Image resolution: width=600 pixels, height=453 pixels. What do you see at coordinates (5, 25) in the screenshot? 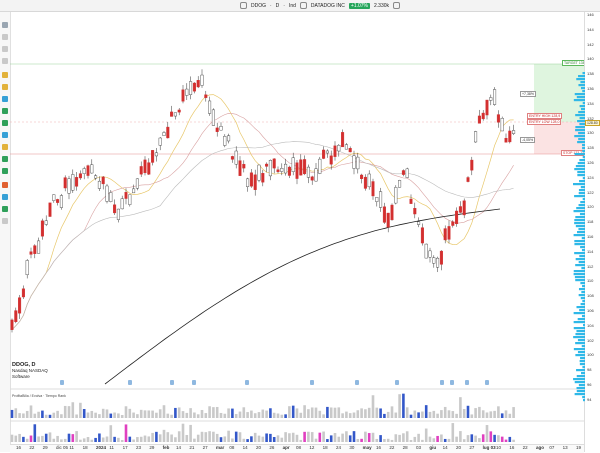
I see `cursor-tool-icon` at bounding box center [5, 25].